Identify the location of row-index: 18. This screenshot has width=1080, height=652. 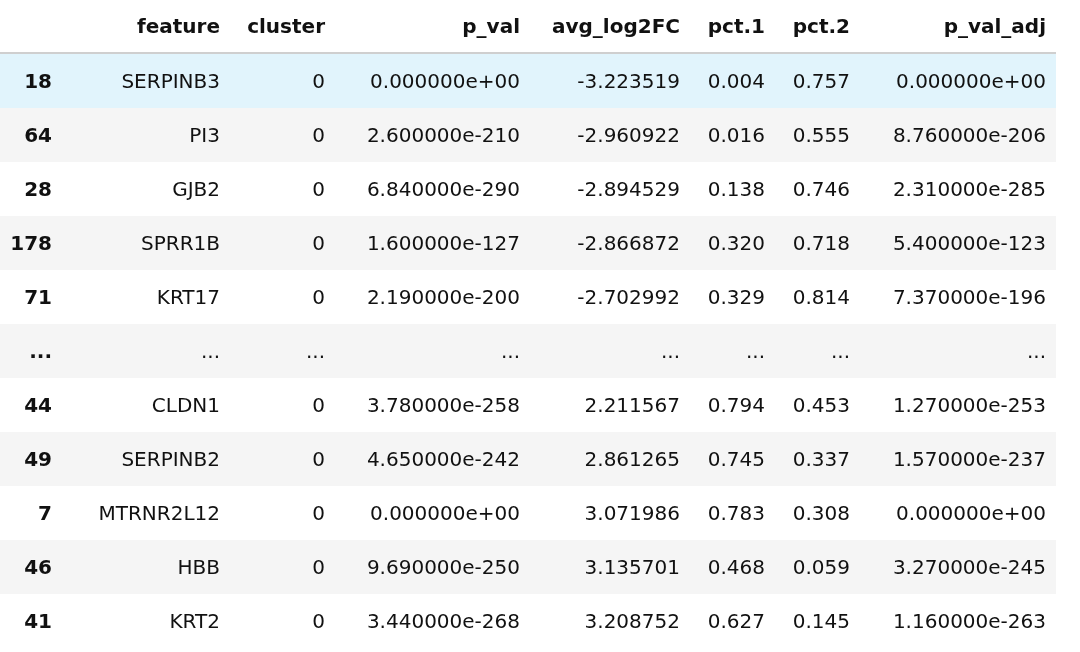
(31, 80).